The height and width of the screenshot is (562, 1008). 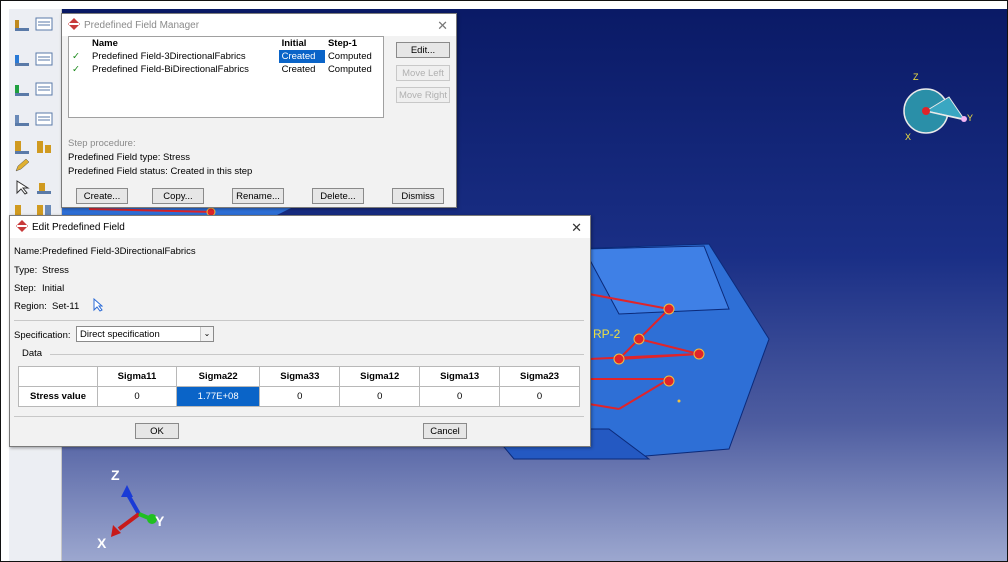 I want to click on field-name-cell: Predefined Field-BiDirectionalFabrics, so click(x=184, y=69).